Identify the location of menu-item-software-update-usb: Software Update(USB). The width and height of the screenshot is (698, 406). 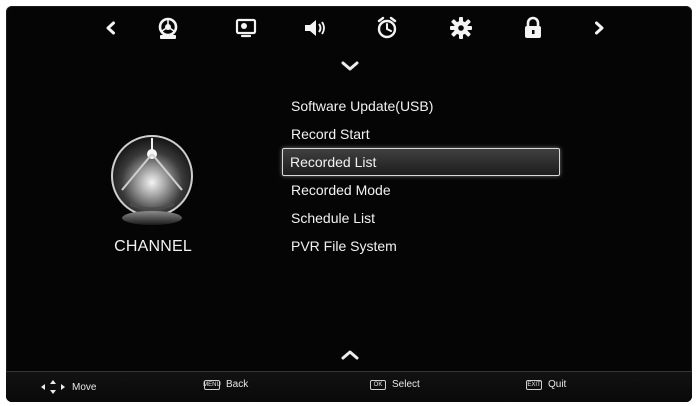
(429, 106).